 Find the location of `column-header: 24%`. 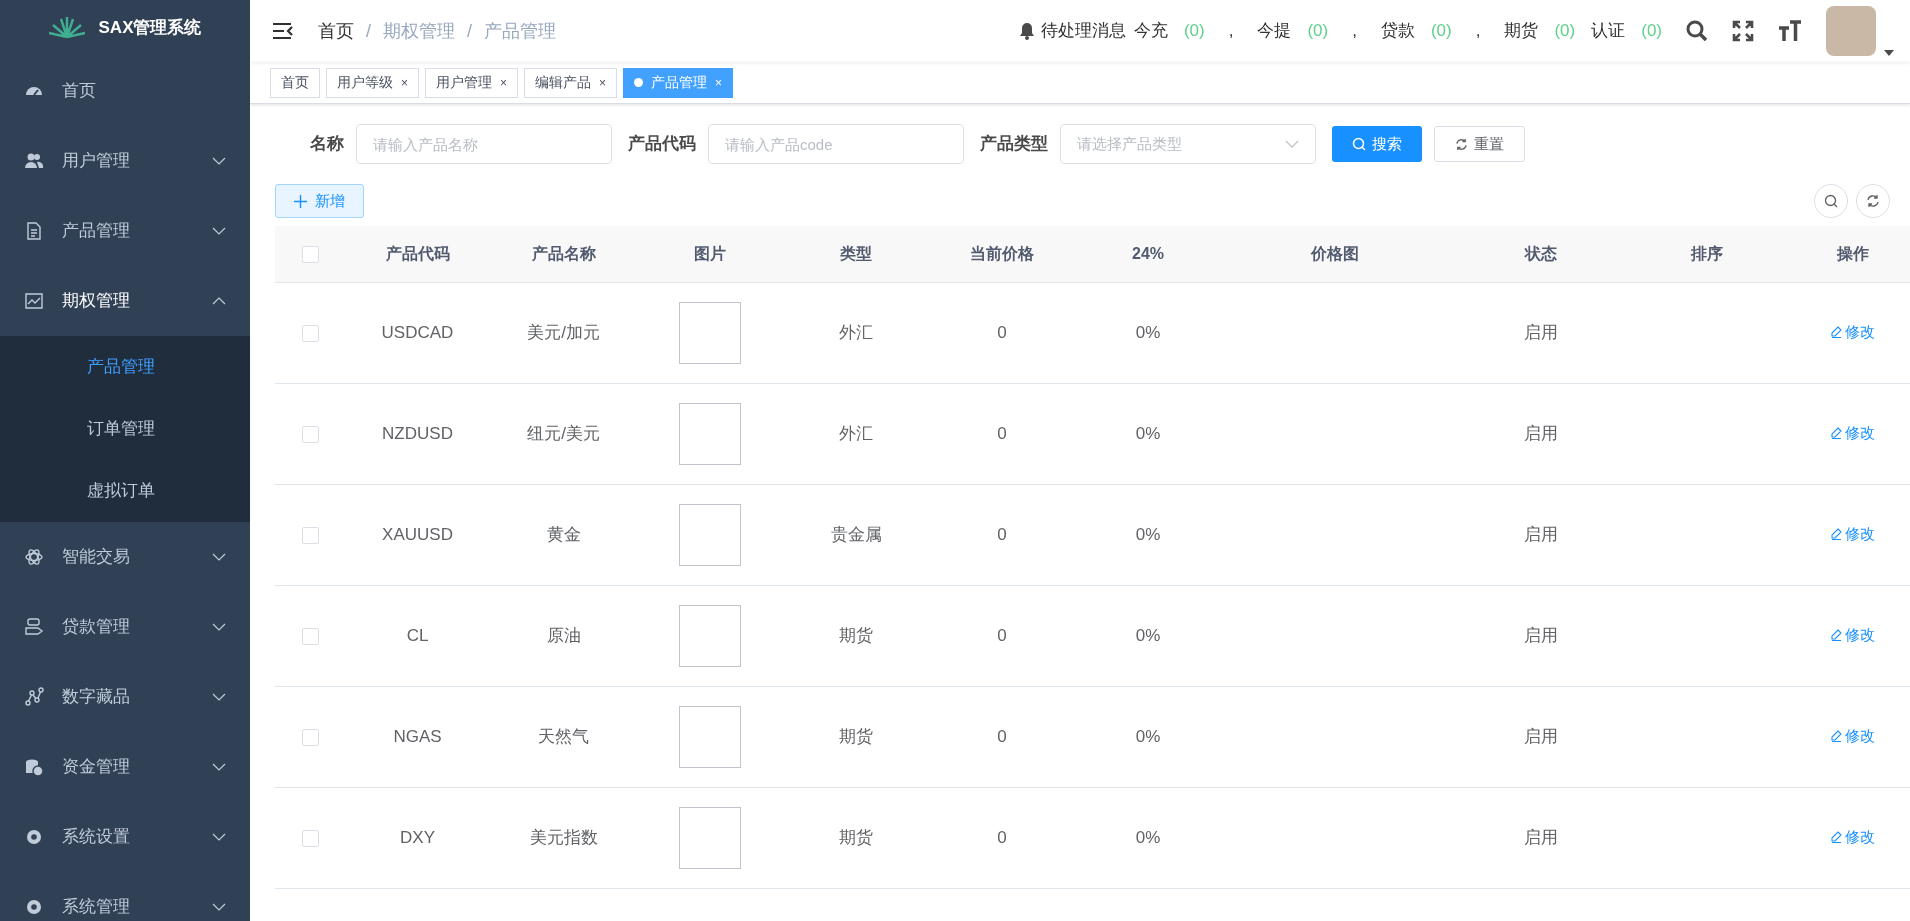

column-header: 24% is located at coordinates (1148, 253).